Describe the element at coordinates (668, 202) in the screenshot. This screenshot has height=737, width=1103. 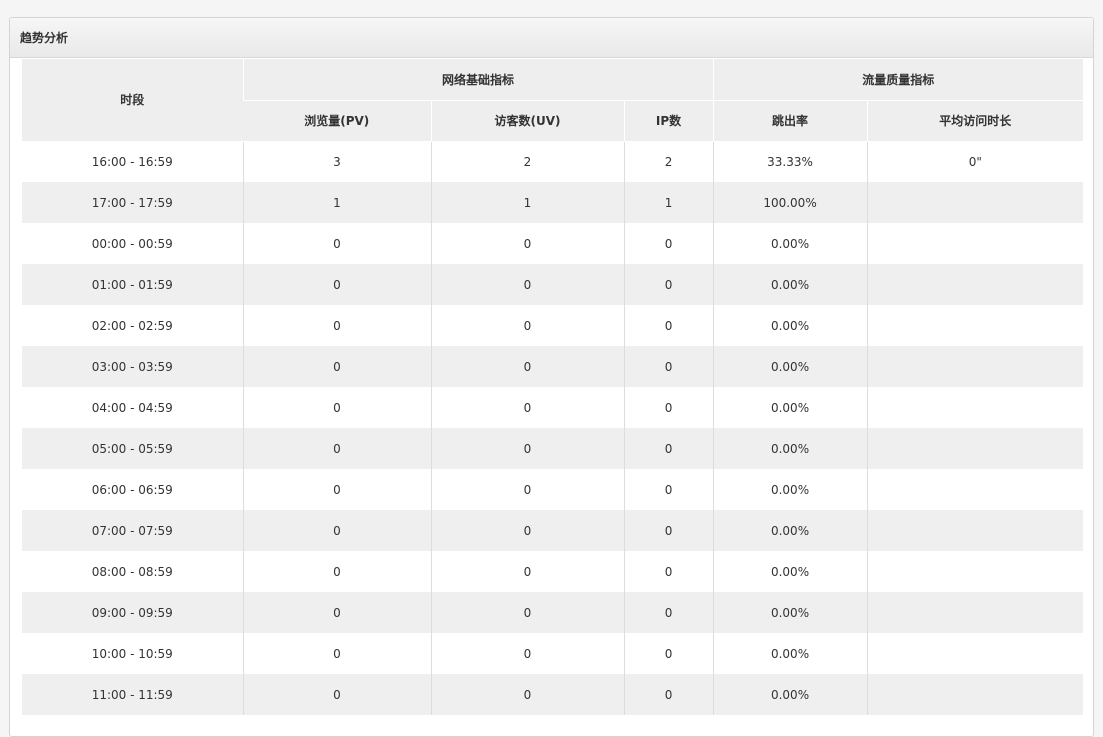
I see `cell-ip: 1` at that location.